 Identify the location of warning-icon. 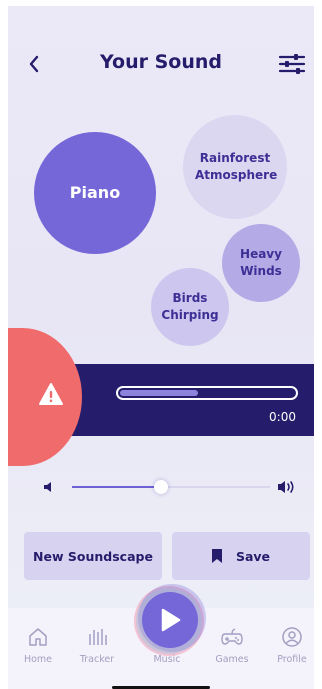
(51, 394).